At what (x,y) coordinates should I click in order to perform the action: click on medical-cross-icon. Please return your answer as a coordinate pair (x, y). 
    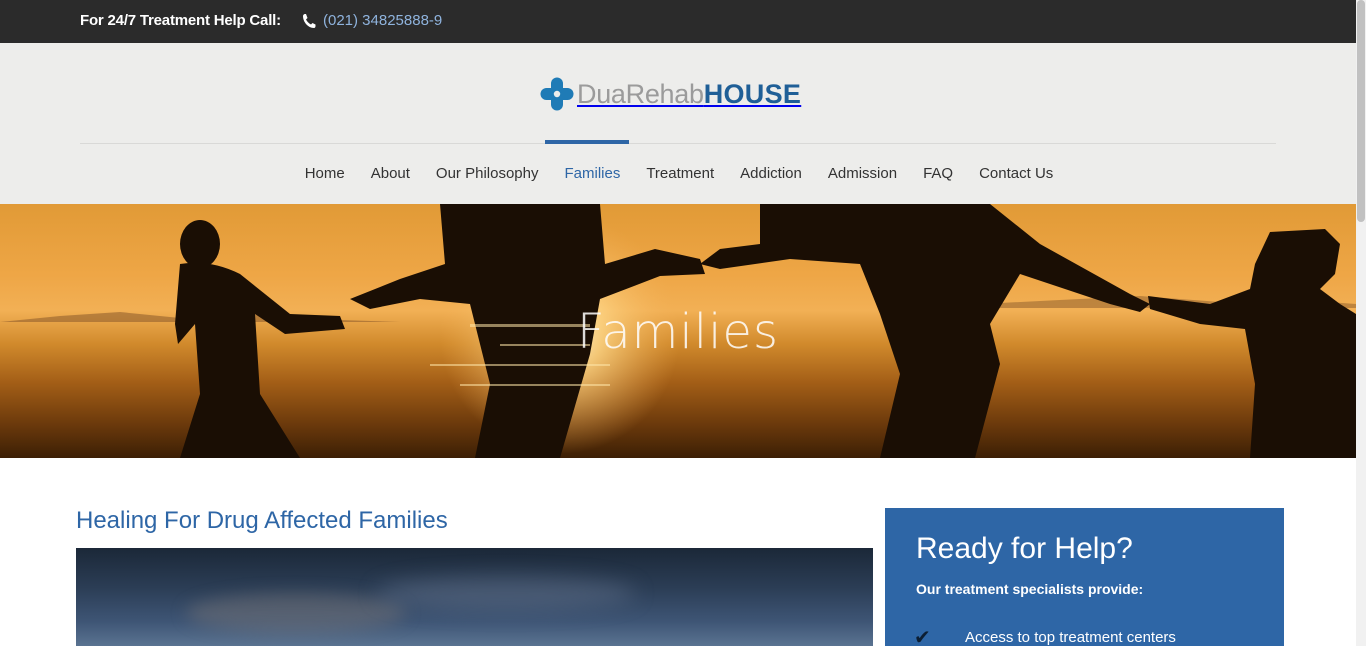
    Looking at the image, I should click on (557, 94).